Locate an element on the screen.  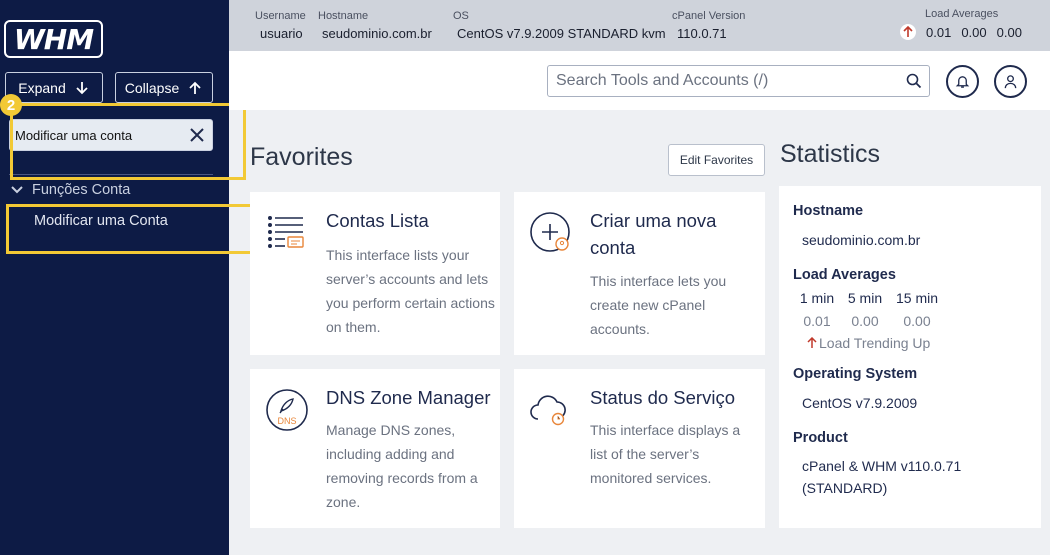
user-icon is located at coordinates (1010, 82).